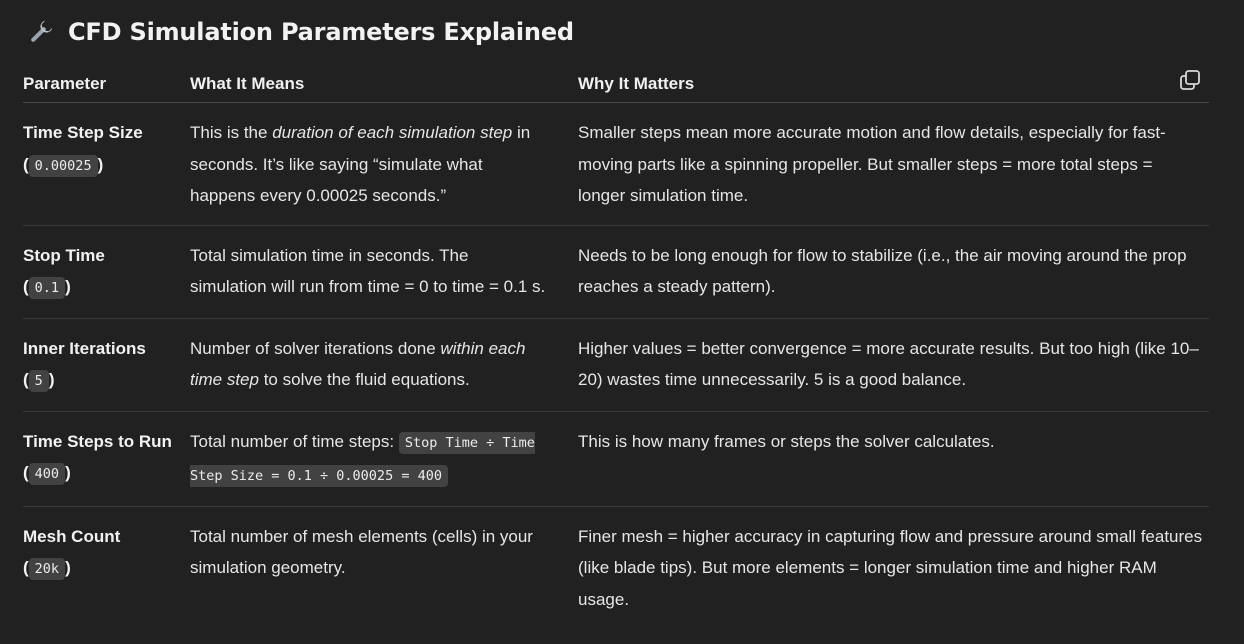 Image resolution: width=1244 pixels, height=644 pixels. I want to click on param-name: Time Steps to Run, so click(97, 441).